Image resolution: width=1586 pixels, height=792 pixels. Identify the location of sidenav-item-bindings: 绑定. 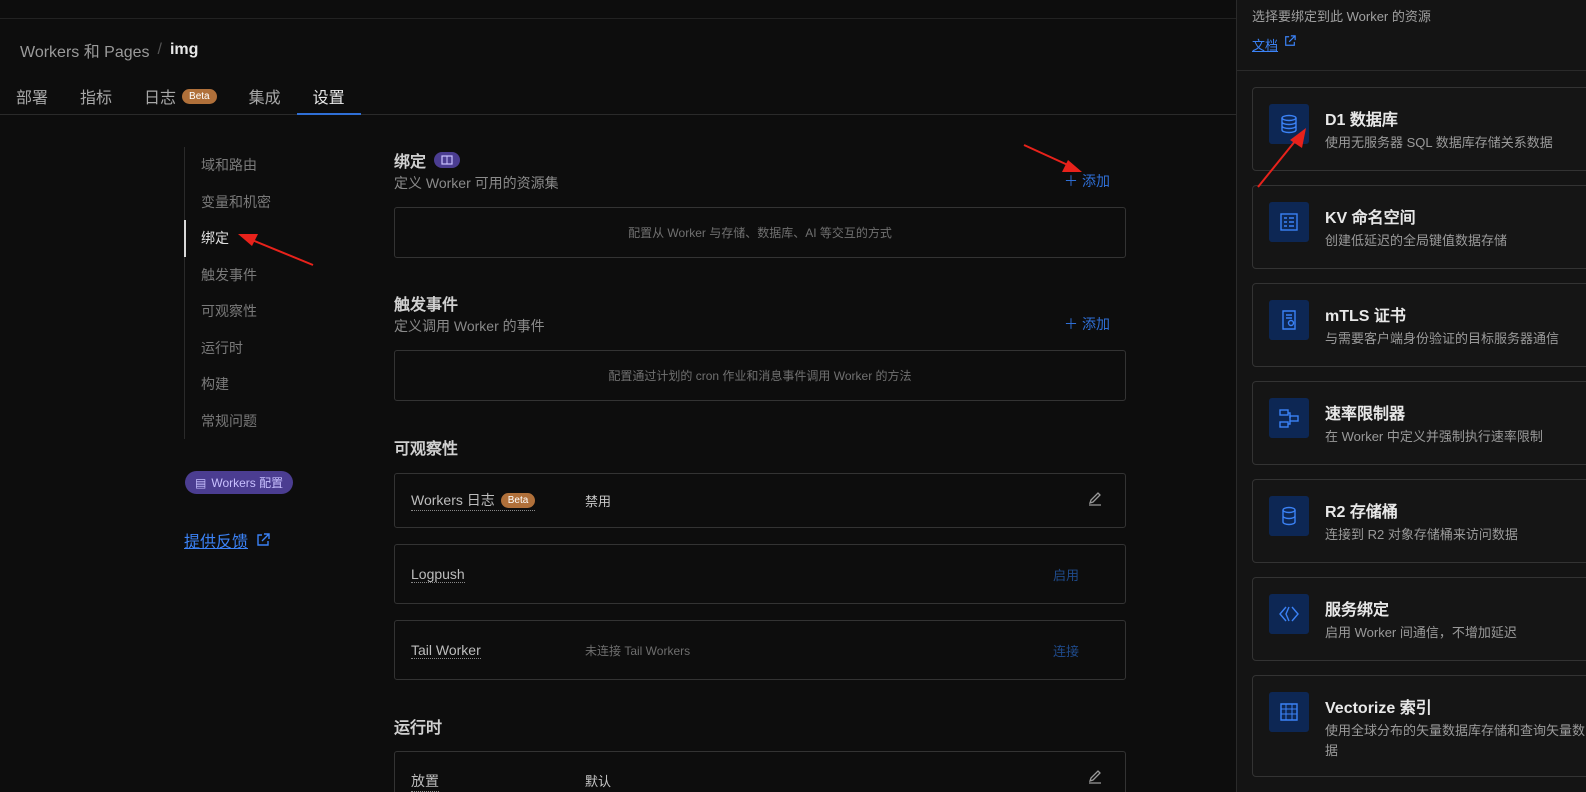
(244, 238).